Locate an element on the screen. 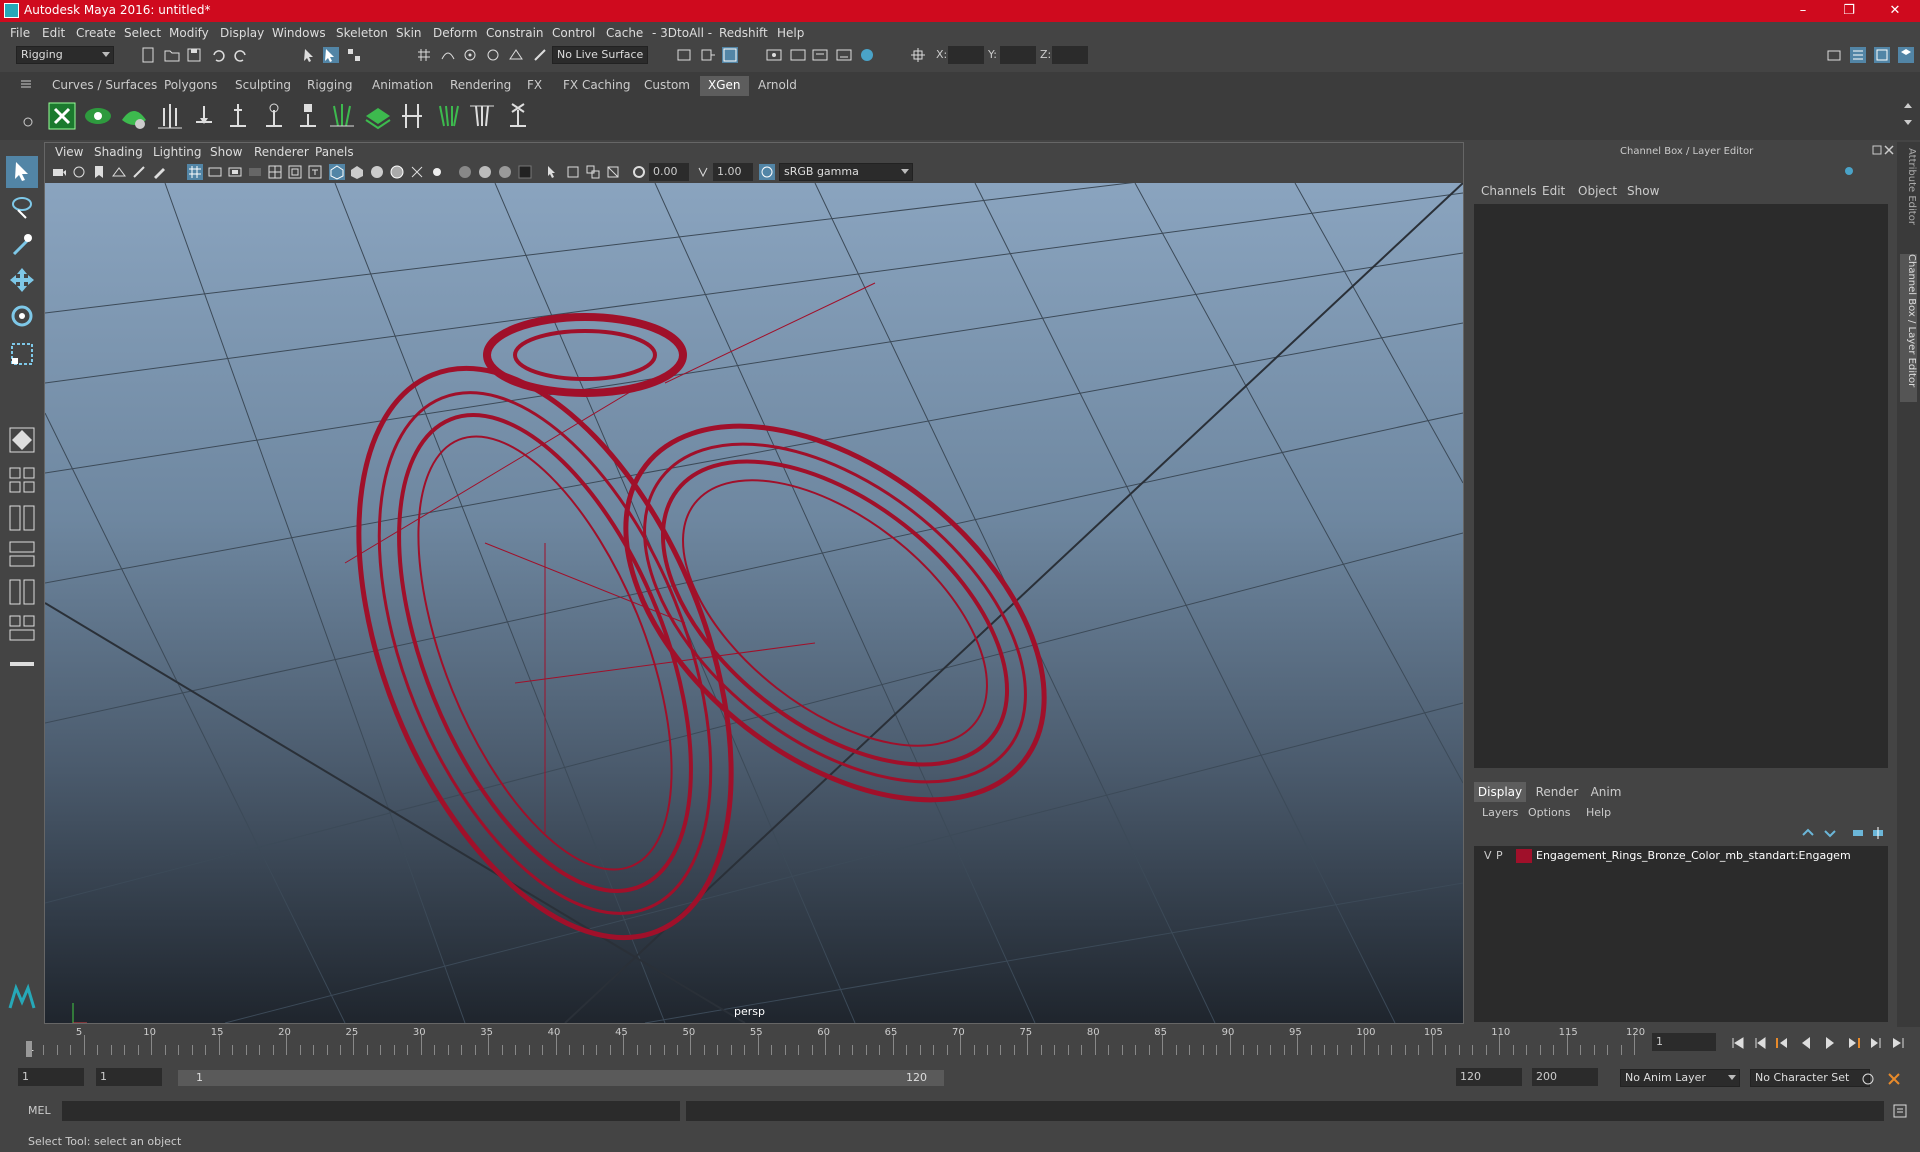 Image resolution: width=1920 pixels, height=1152 pixels. shelf-tab-xgen: XGen is located at coordinates (724, 86).